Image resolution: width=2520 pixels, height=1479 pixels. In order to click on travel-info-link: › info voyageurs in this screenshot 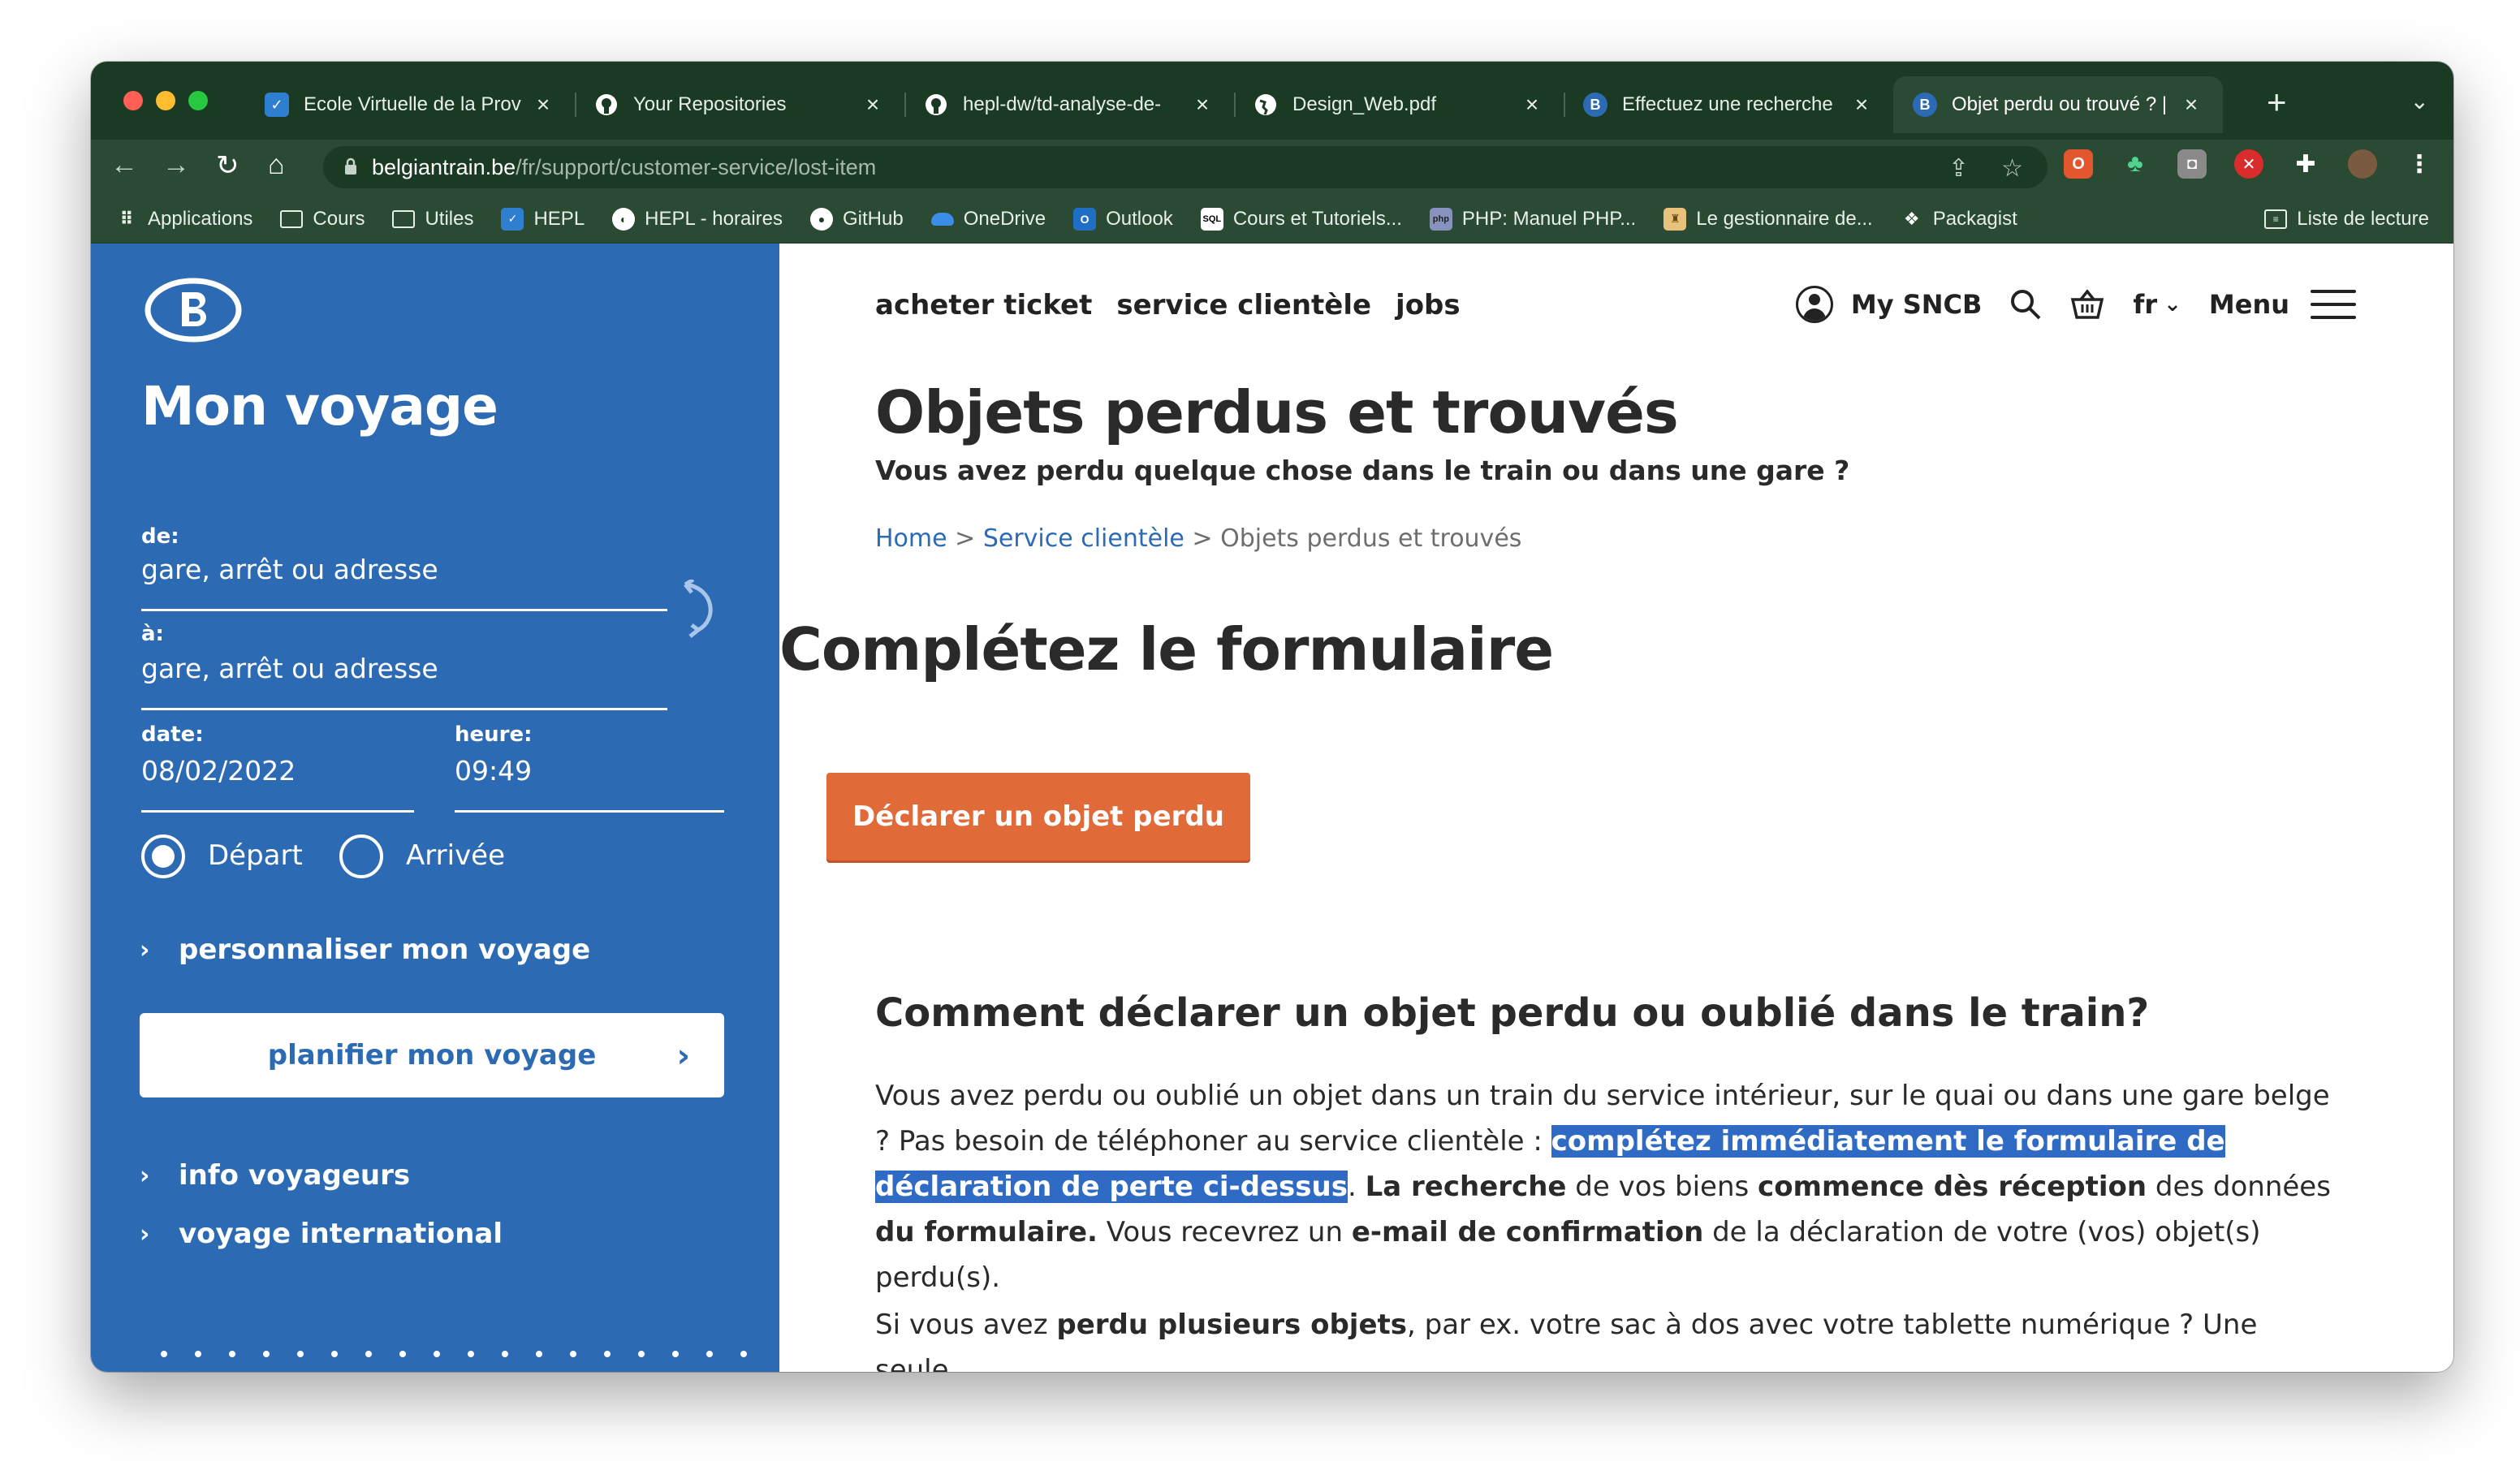, I will do `click(275, 1175)`.